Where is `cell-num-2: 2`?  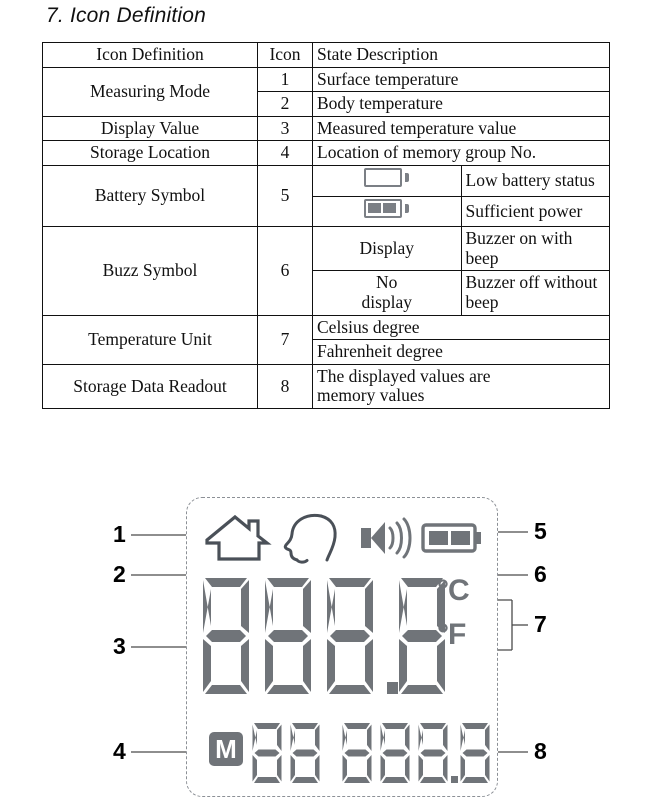 cell-num-2: 2 is located at coordinates (285, 104).